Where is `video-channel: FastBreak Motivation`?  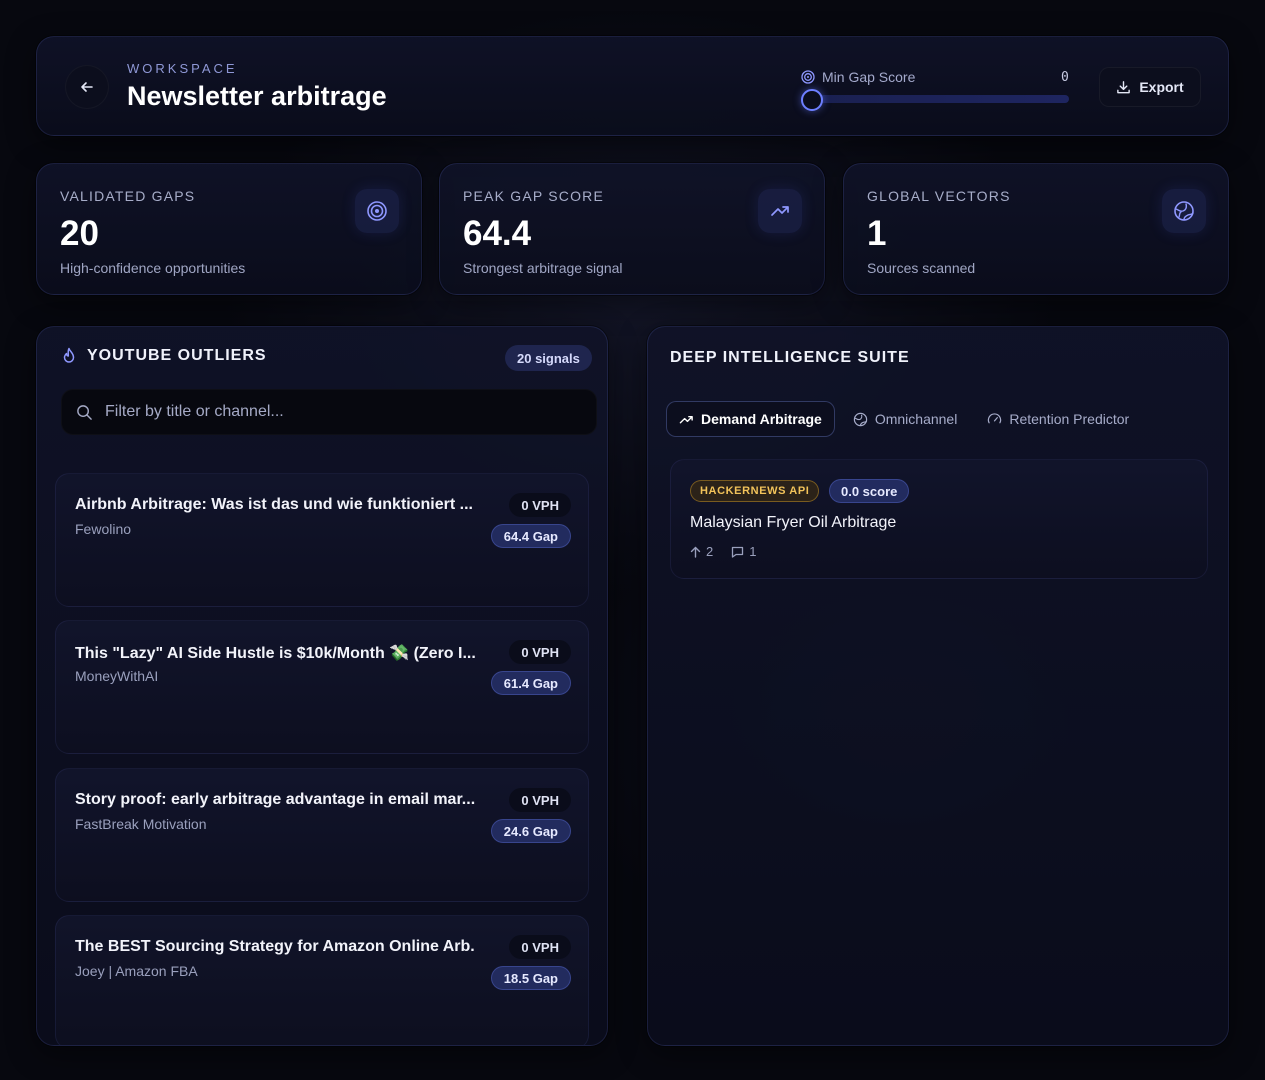 video-channel: FastBreak Motivation is located at coordinates (141, 824).